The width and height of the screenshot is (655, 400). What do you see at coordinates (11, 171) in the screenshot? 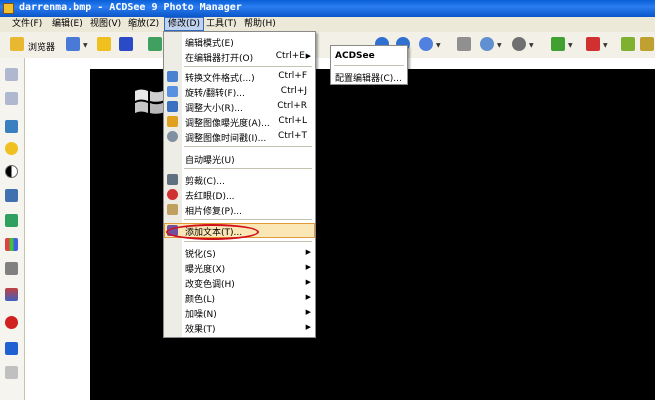
I see `contrast-icon` at bounding box center [11, 171].